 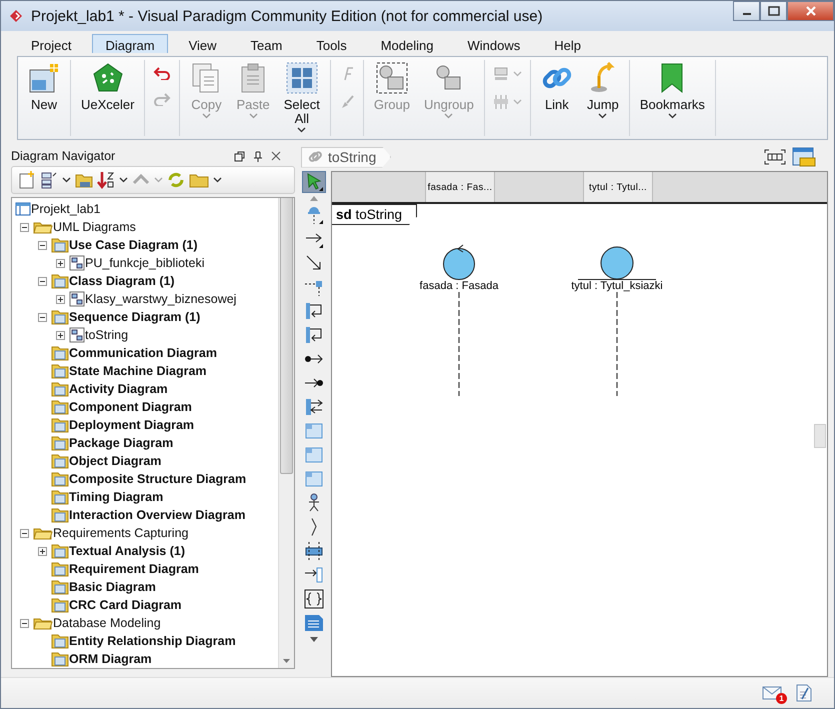 I want to click on menu-tab: Diagram, so click(x=130, y=43).